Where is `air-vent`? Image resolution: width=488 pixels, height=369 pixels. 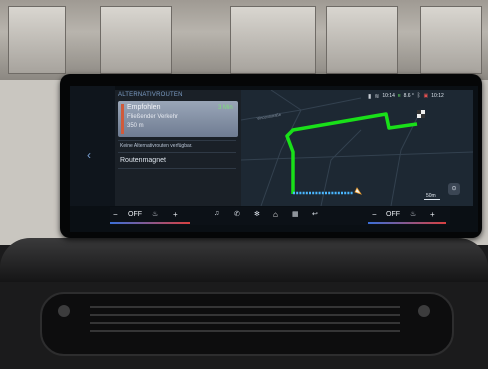
air-vent is located at coordinates (247, 324).